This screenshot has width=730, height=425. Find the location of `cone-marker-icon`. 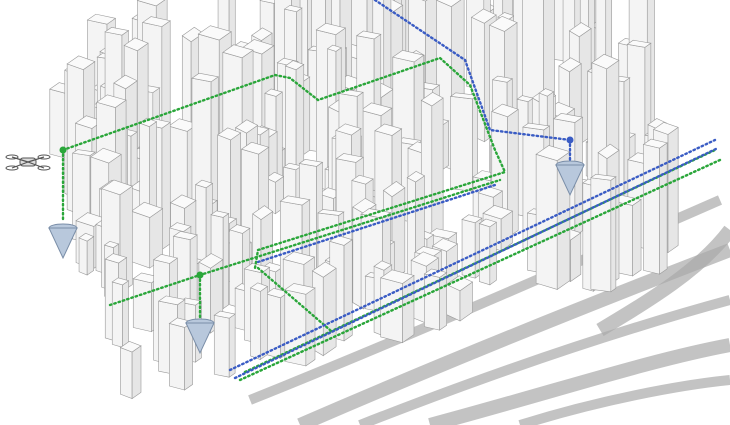

cone-marker-icon is located at coordinates (63, 243).